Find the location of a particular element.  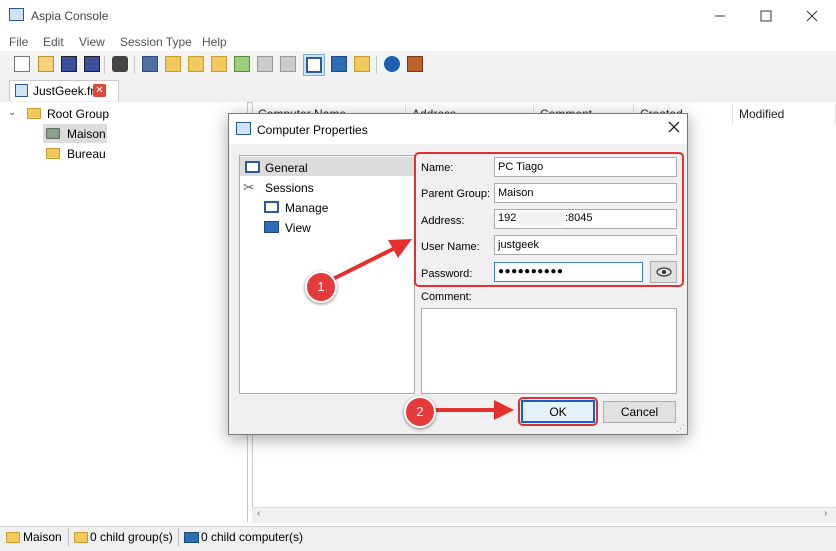

annotation-badge-1: 1 is located at coordinates (321, 287).